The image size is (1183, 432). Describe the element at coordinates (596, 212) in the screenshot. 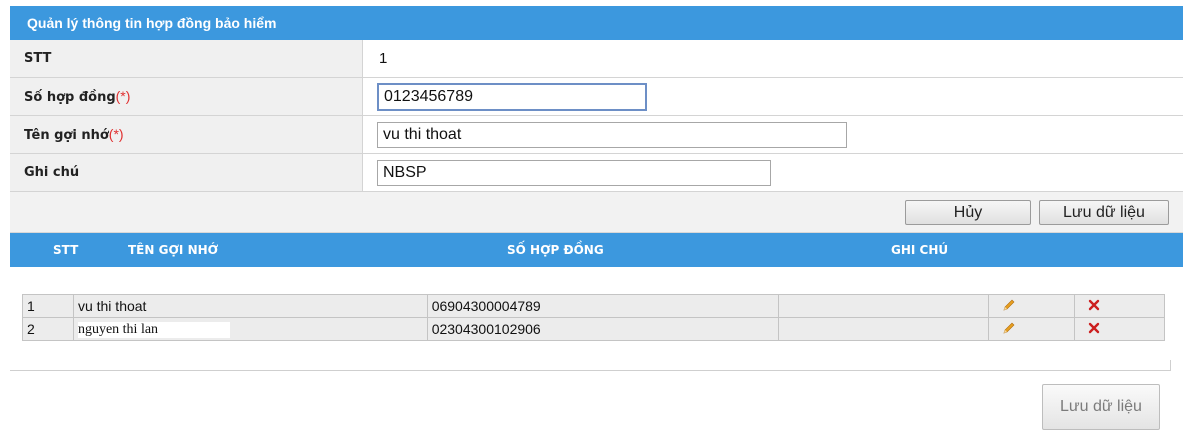

I see `form-button-bar: Hủy Lưu dữ liệu` at that location.